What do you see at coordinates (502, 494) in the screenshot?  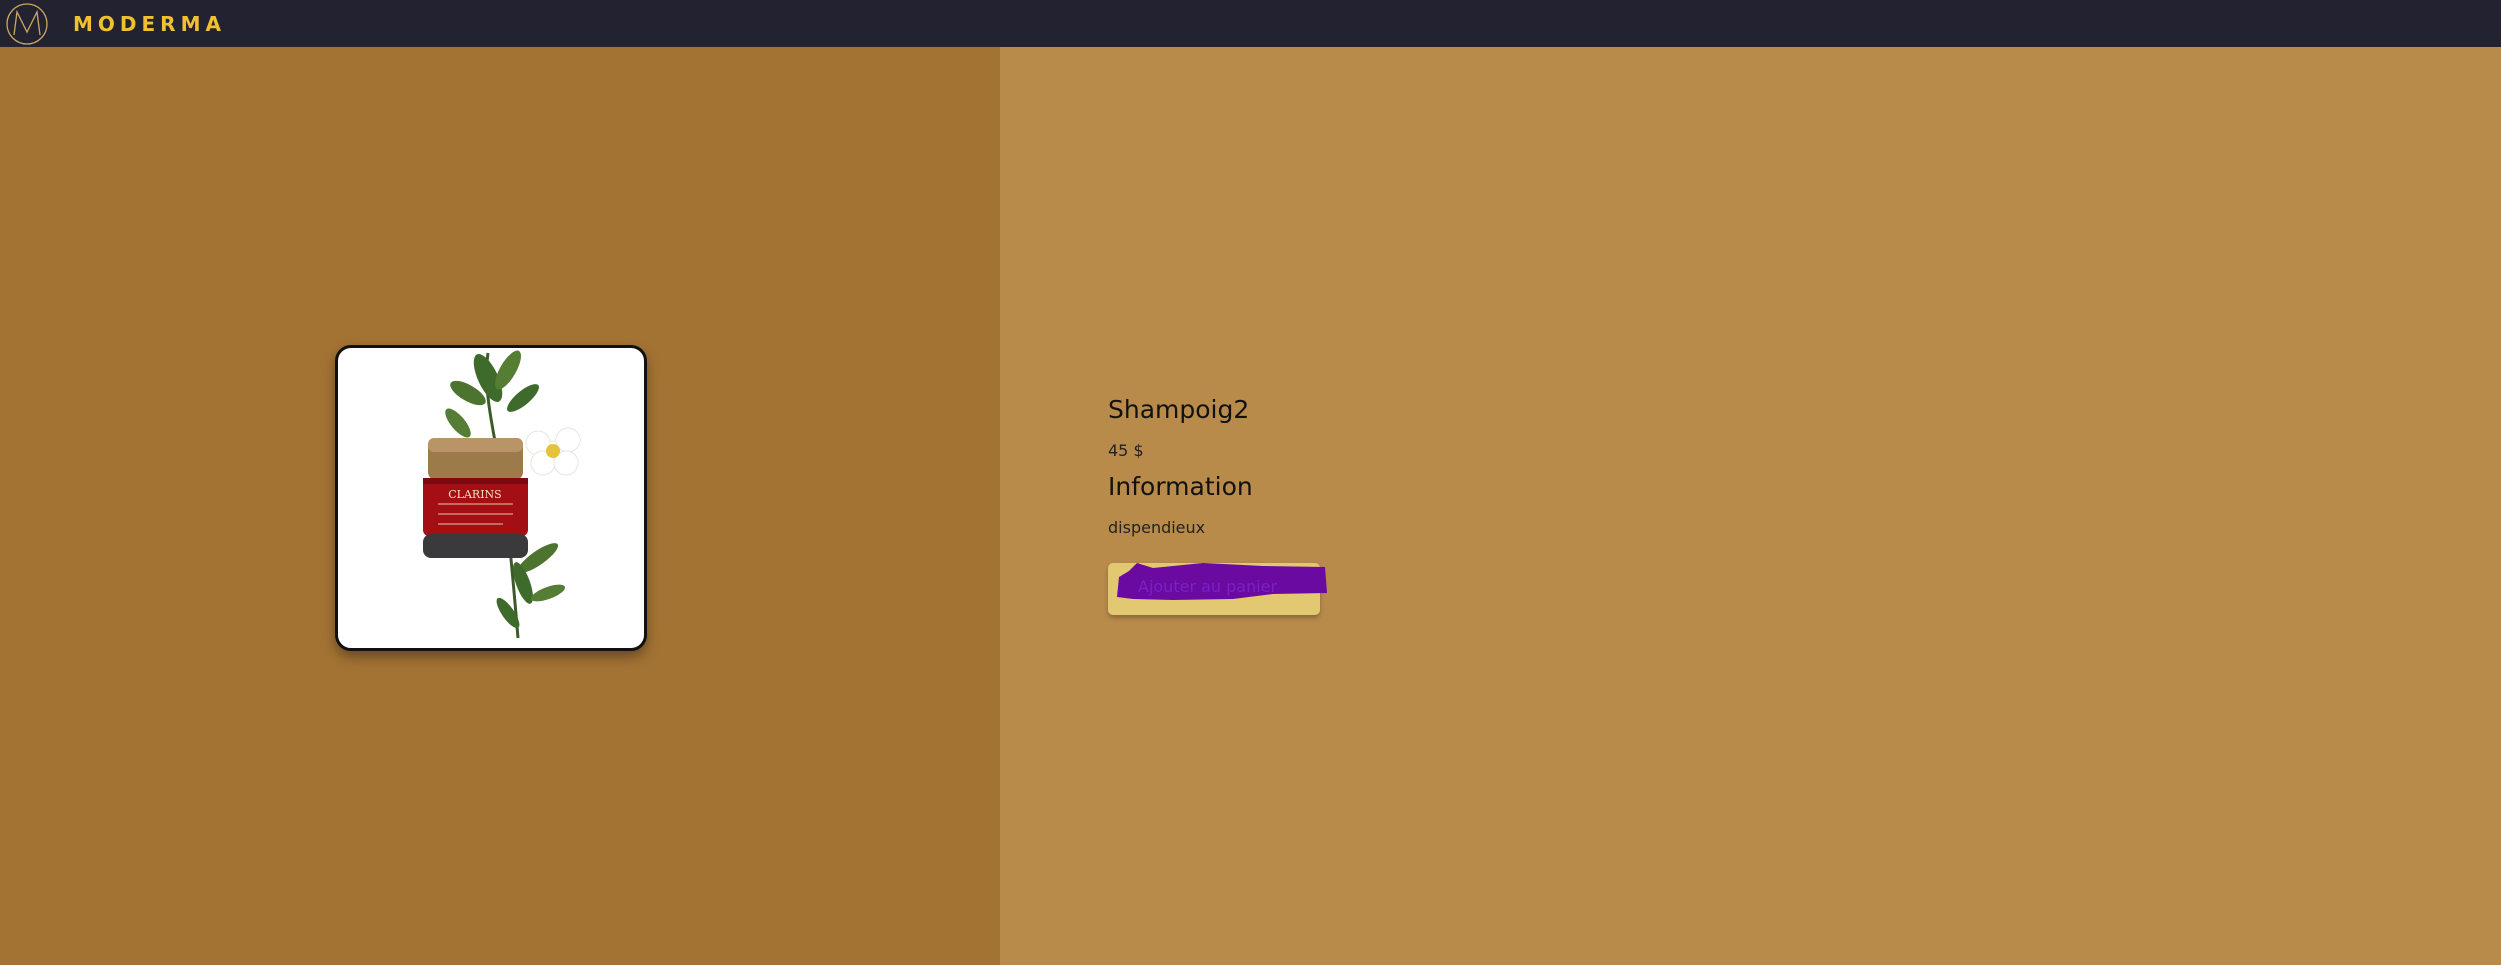 I see `clarins-cream-jar-image: CLARINS` at bounding box center [502, 494].